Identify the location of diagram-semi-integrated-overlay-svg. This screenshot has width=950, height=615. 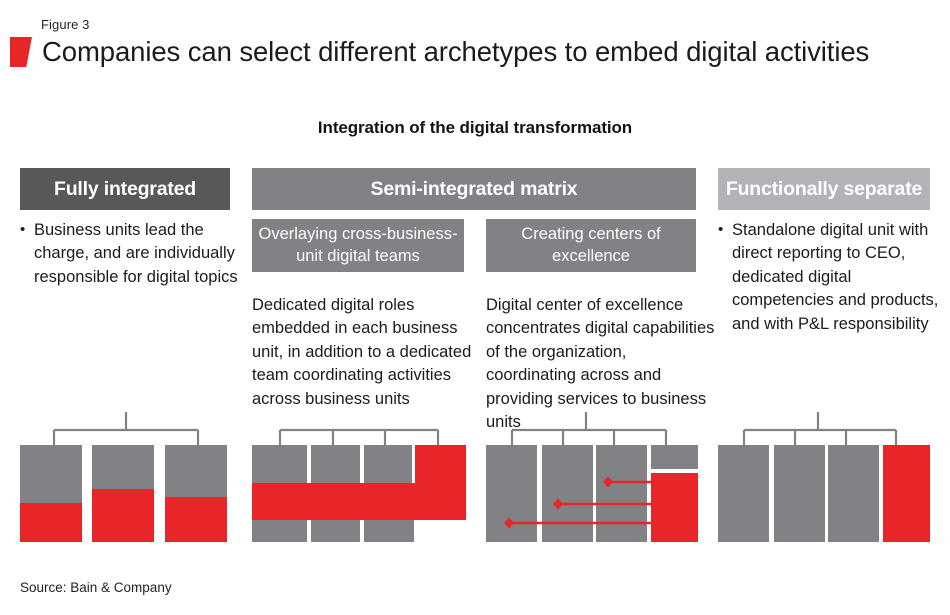
(359, 485).